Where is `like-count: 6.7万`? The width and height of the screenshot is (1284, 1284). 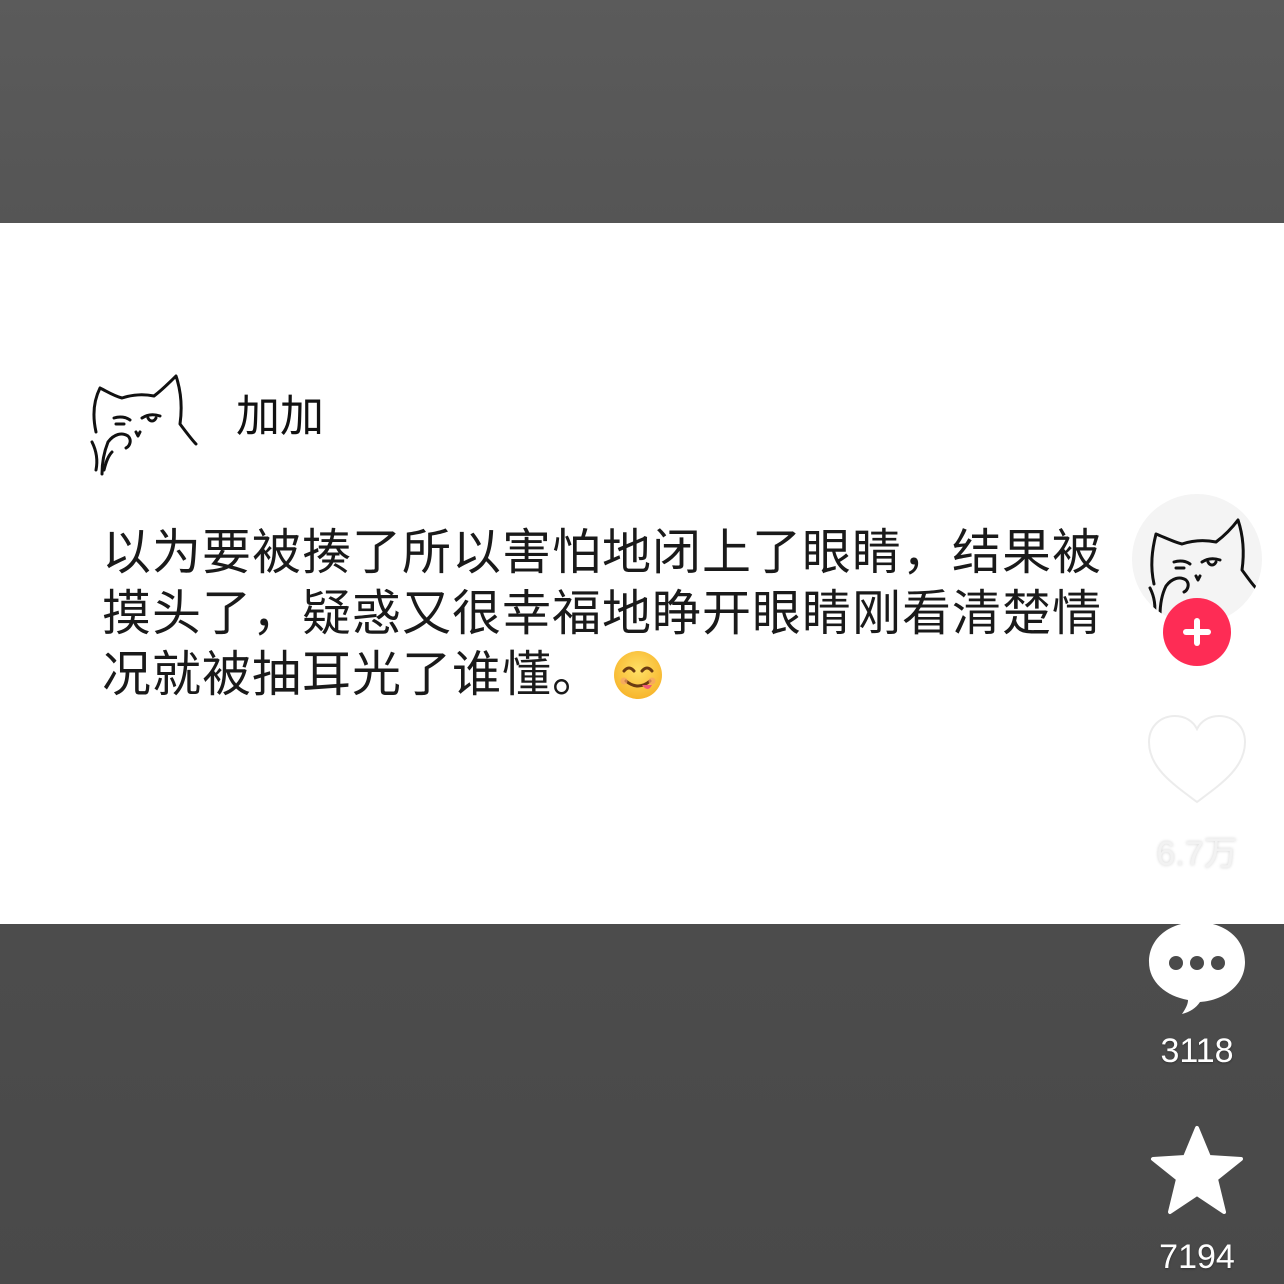
like-count: 6.7万 is located at coordinates (1197, 854).